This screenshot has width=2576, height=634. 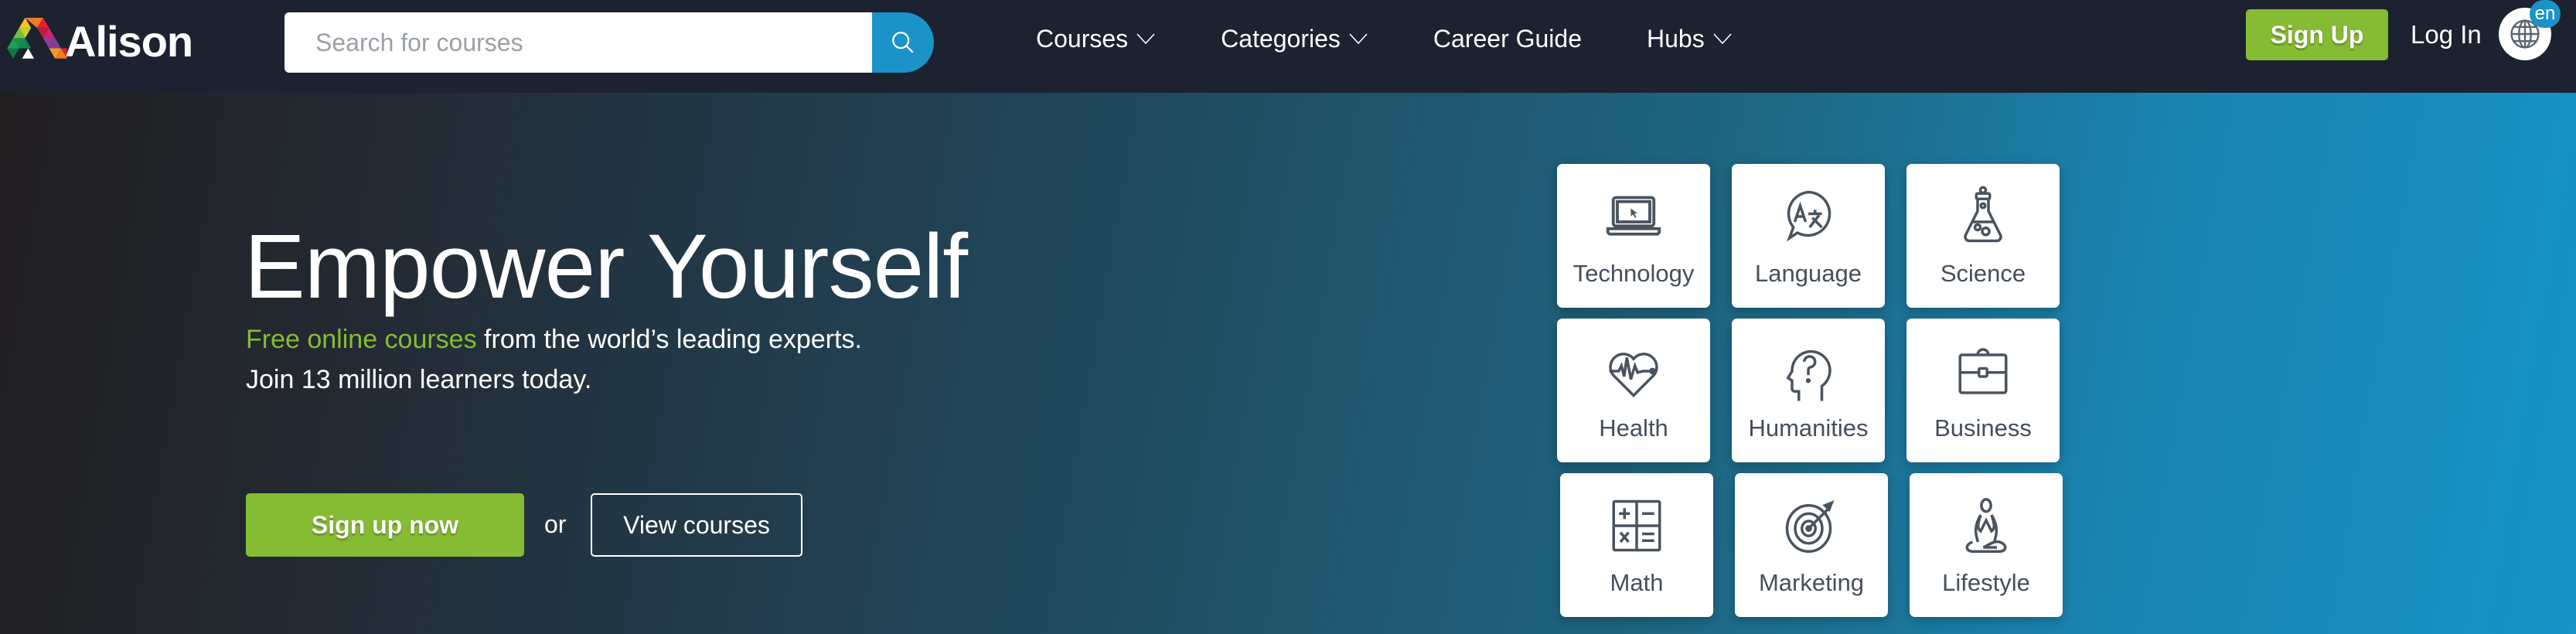 What do you see at coordinates (1812, 582) in the screenshot?
I see `category-label: Marketing` at bounding box center [1812, 582].